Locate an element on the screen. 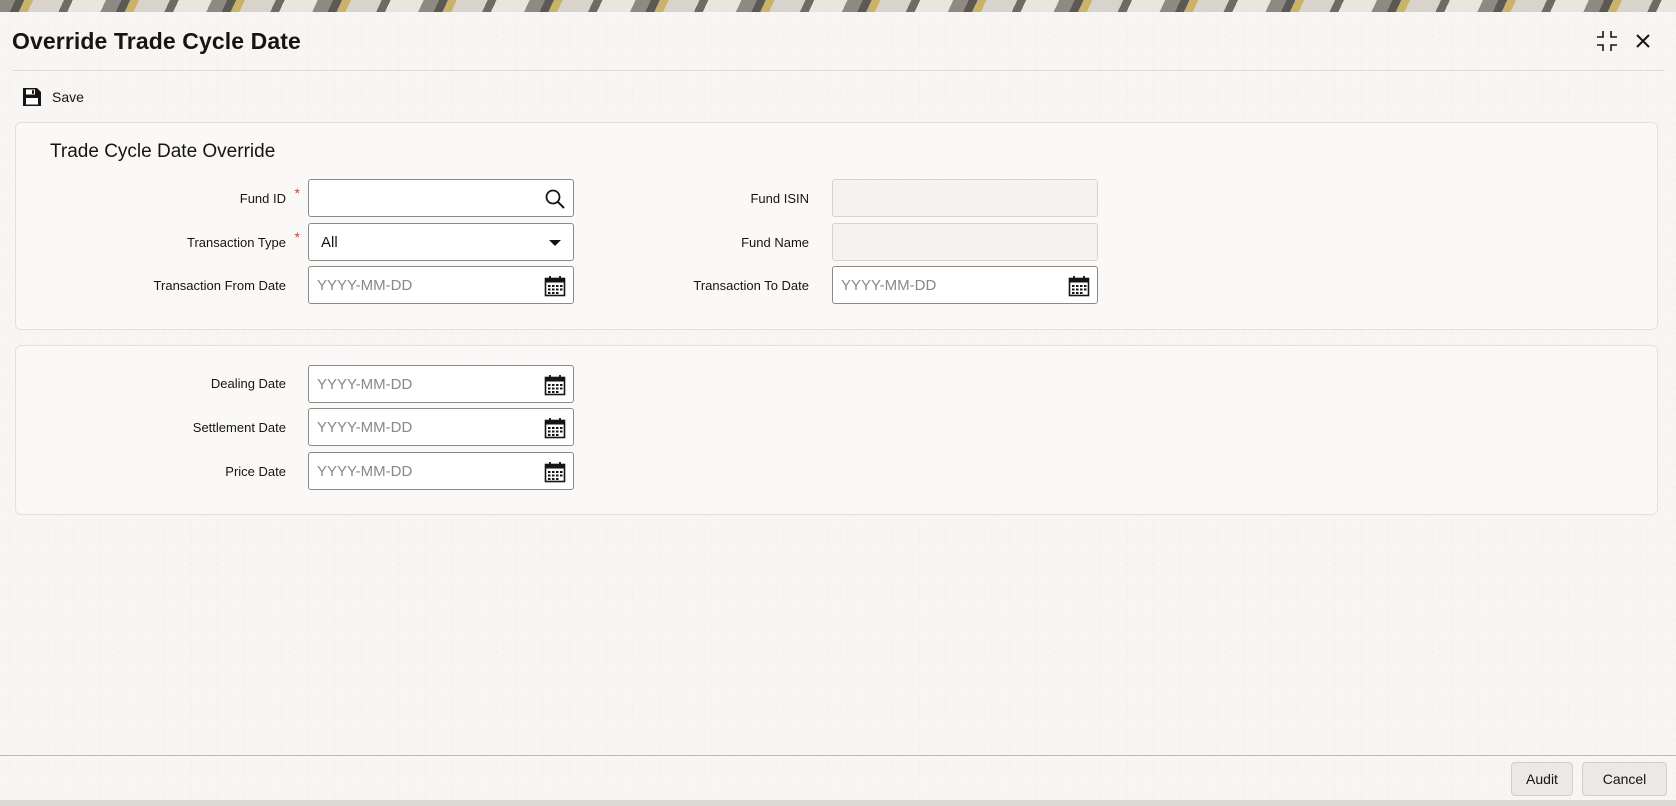 This screenshot has width=1676, height=806. close-button is located at coordinates (1643, 41).